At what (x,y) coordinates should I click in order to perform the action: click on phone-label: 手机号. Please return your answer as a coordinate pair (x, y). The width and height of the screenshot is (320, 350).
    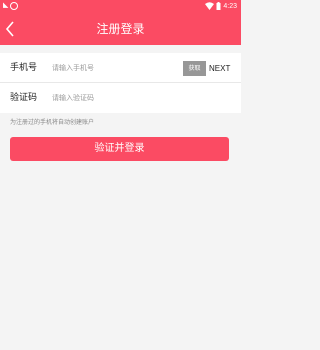
    Looking at the image, I should click on (24, 68).